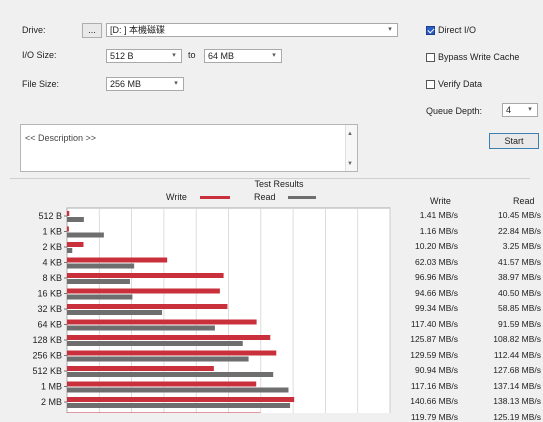 The height and width of the screenshot is (422, 543). Describe the element at coordinates (243, 56) in the screenshot. I see `io-size-to-select: 64 MB ▾` at that location.